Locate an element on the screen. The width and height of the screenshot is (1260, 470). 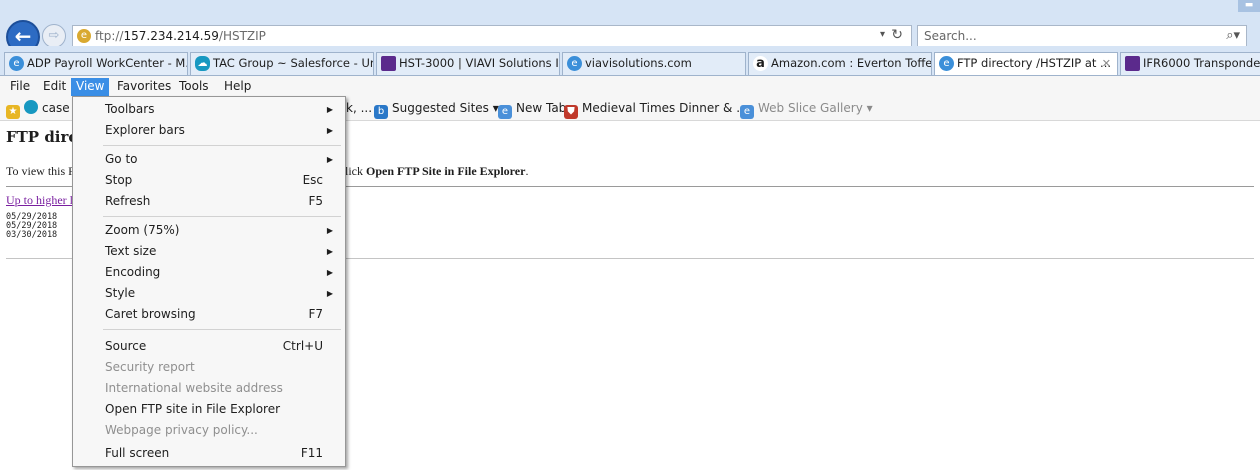
menu-bar: File Edit View Favorites Tools Help is located at coordinates (630, 86).